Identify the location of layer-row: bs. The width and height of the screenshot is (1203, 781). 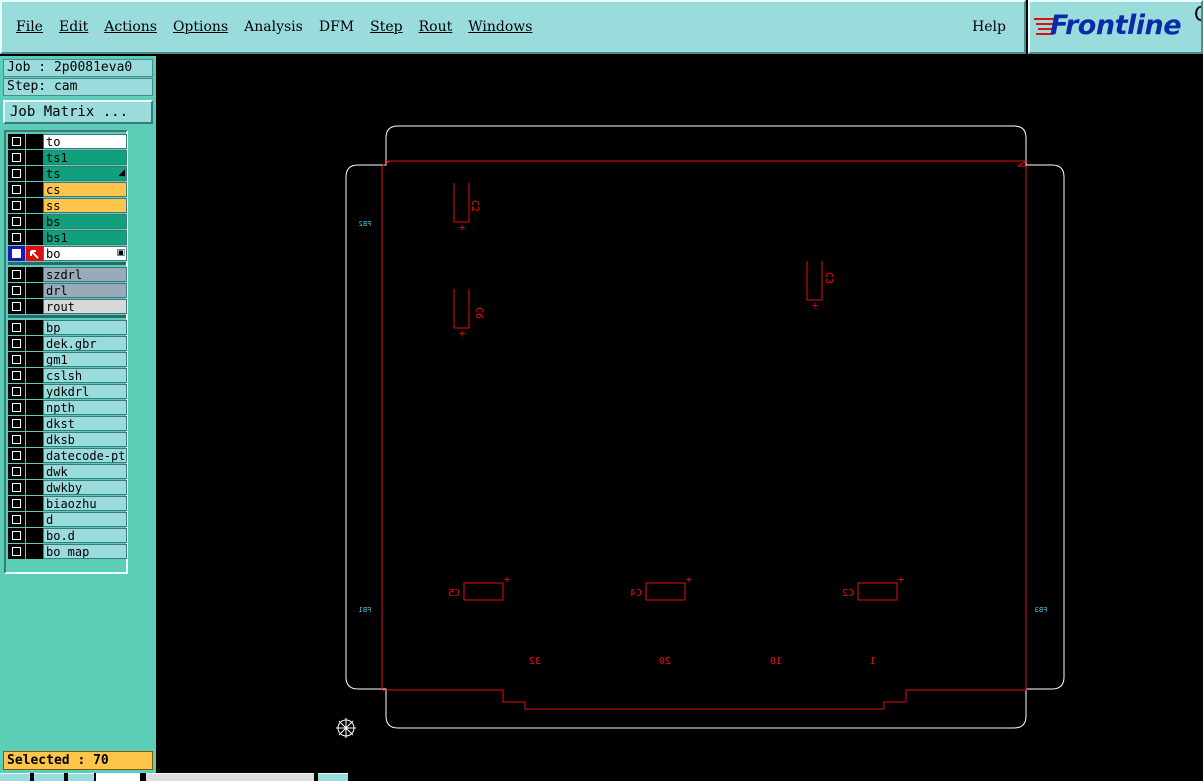
(67, 221).